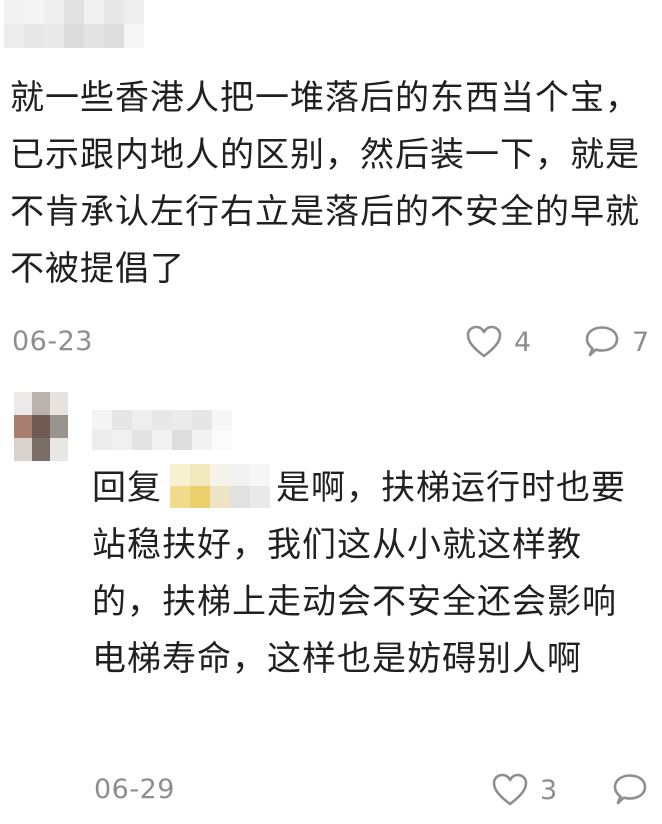 The image size is (662, 824). I want to click on like-button: 3, so click(524, 790).